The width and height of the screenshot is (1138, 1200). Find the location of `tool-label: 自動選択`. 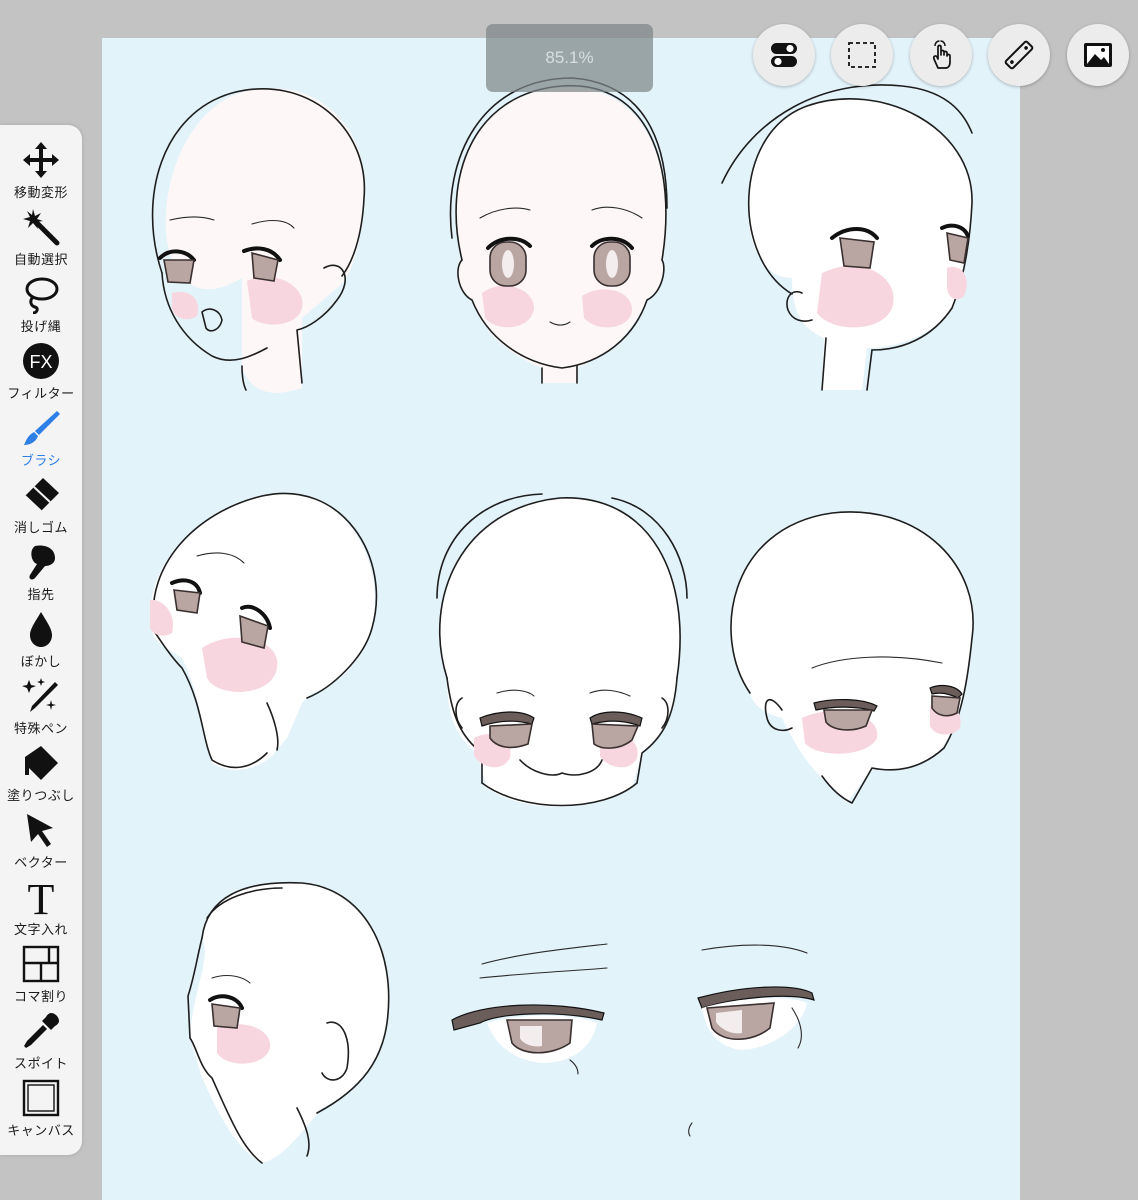

tool-label: 自動選択 is located at coordinates (40, 260).